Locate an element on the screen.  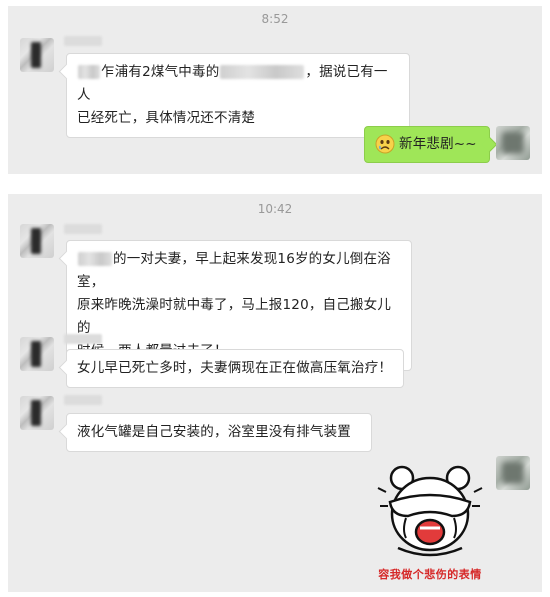
message-bubble: 女儿早已死亡多时，夫妻俩现在正在做高压氧治疗！ is located at coordinates (235, 368).